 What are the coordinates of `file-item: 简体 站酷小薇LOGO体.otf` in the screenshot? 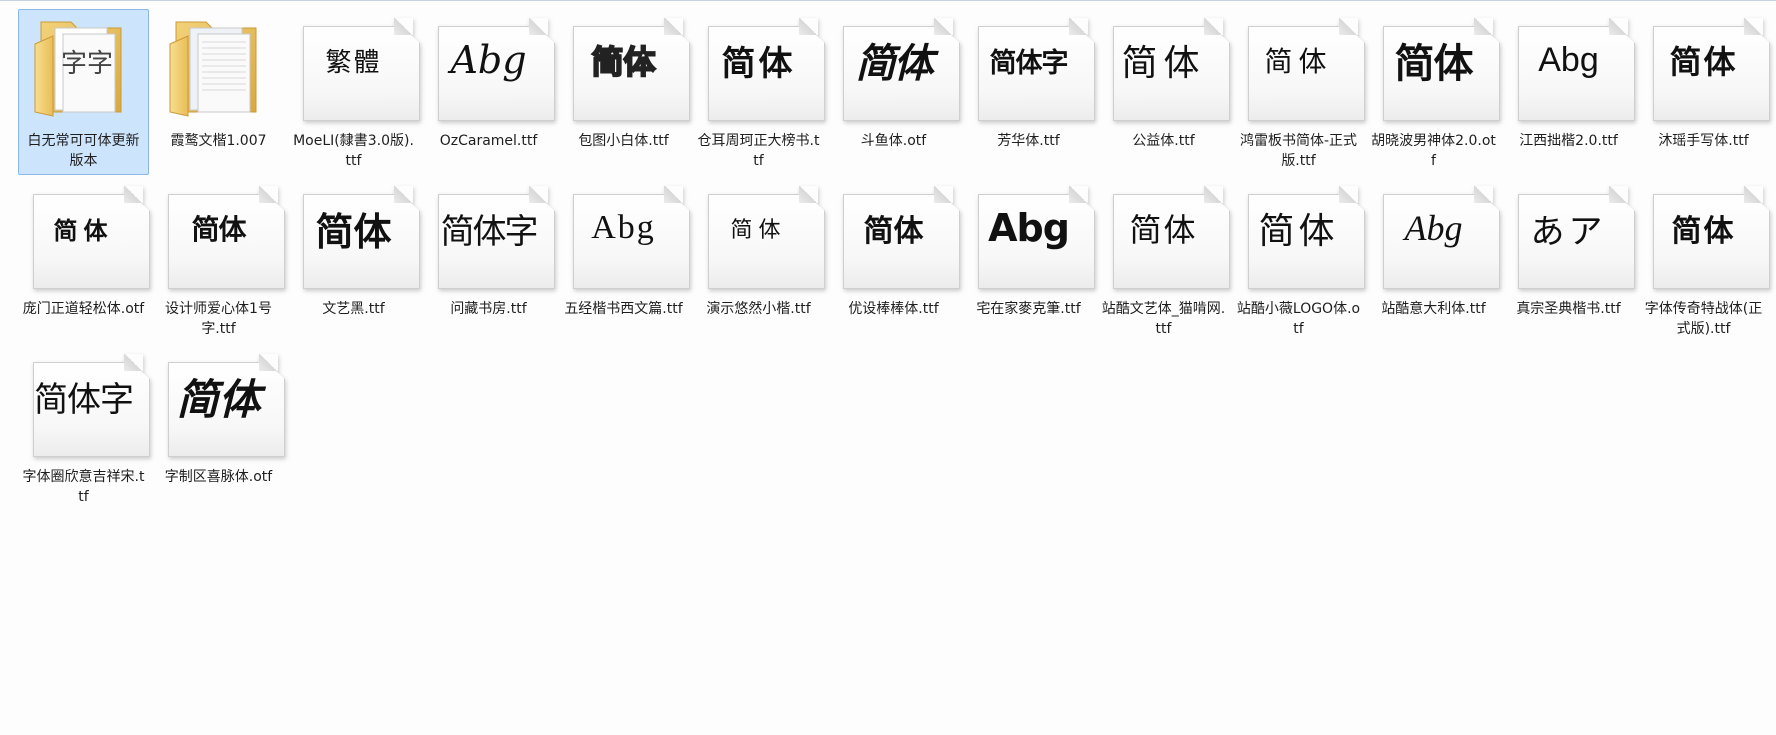 It's located at (1299, 260).